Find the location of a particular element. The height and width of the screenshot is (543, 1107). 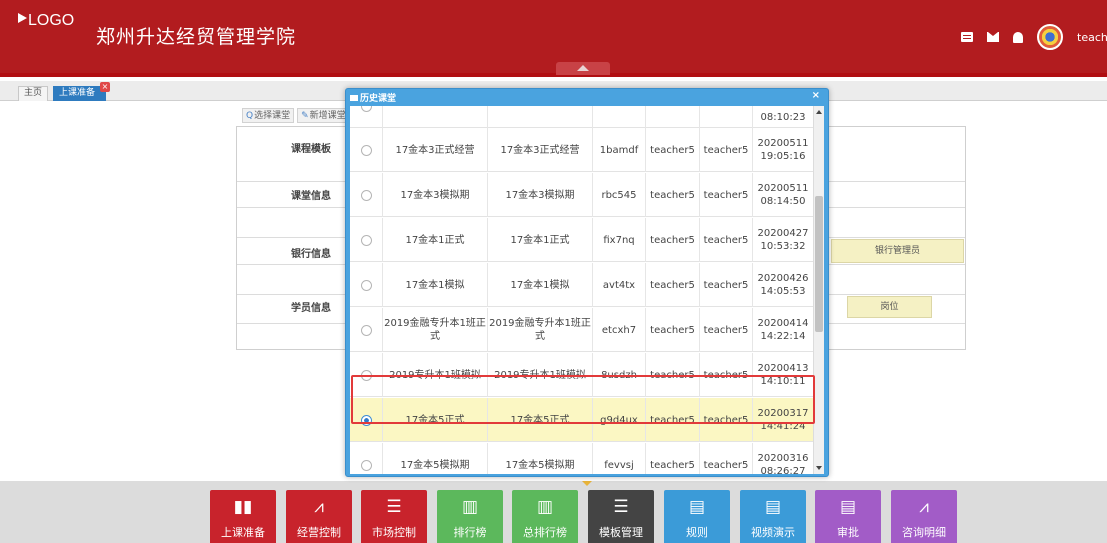

template-name-cell: 17金本3模拟期 is located at coordinates (540, 195).